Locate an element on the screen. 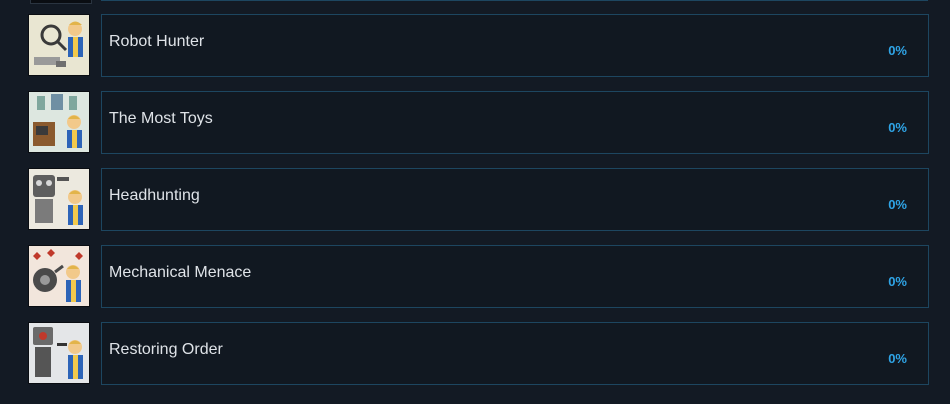 Image resolution: width=950 pixels, height=404 pixels. achievement-title: Restoring Order is located at coordinates (166, 349).